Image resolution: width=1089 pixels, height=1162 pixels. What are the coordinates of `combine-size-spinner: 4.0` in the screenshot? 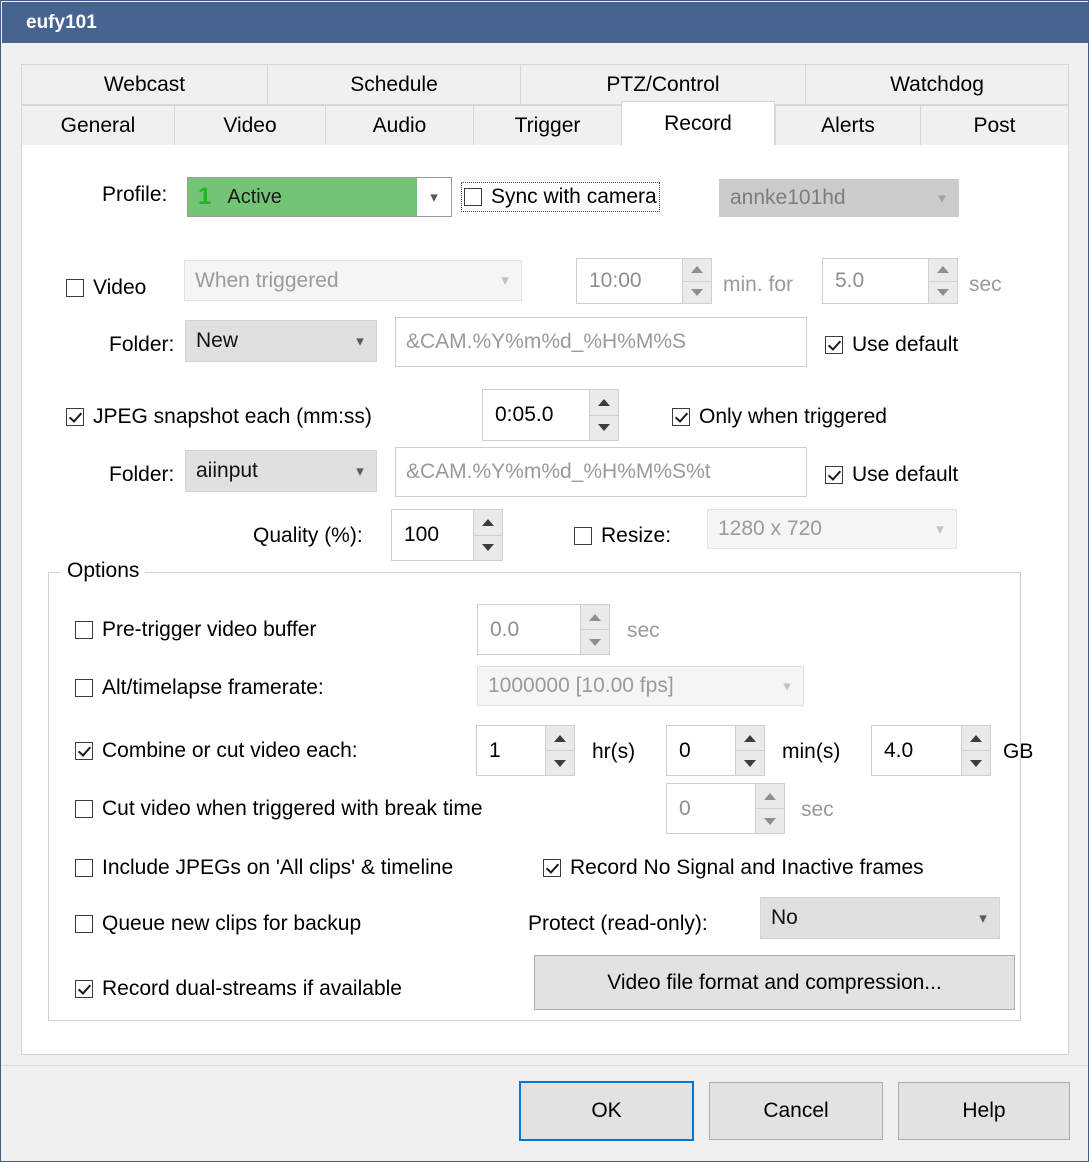 It's located at (931, 750).